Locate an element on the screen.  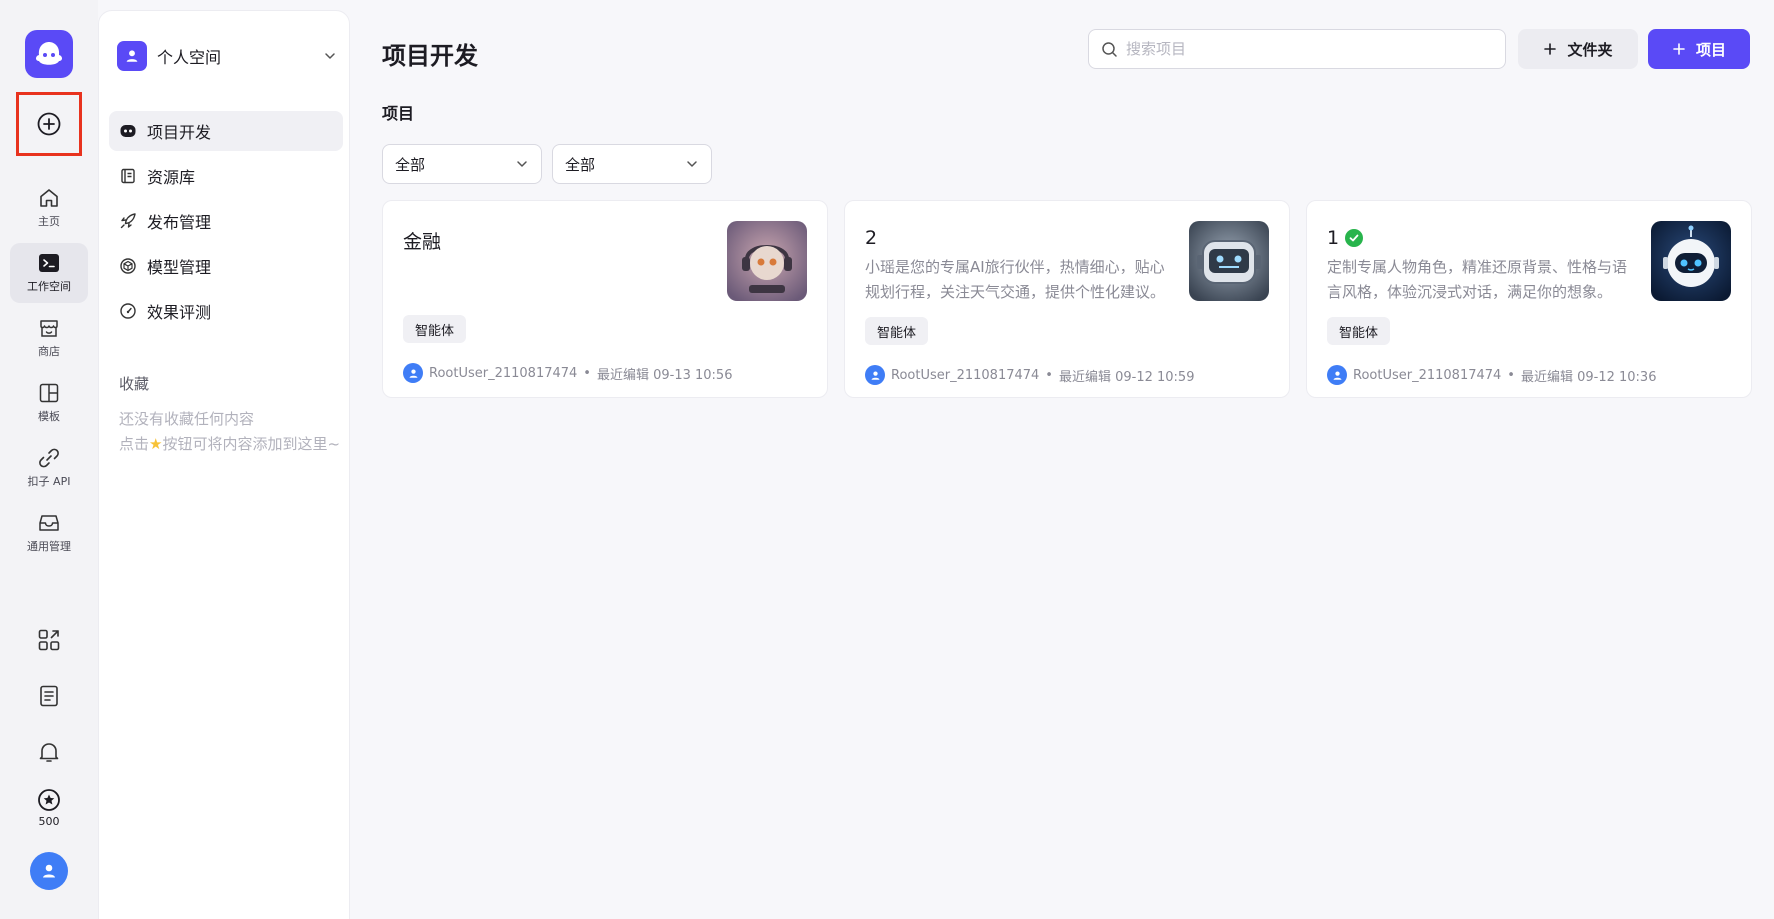
terminal-icon is located at coordinates (49, 263).